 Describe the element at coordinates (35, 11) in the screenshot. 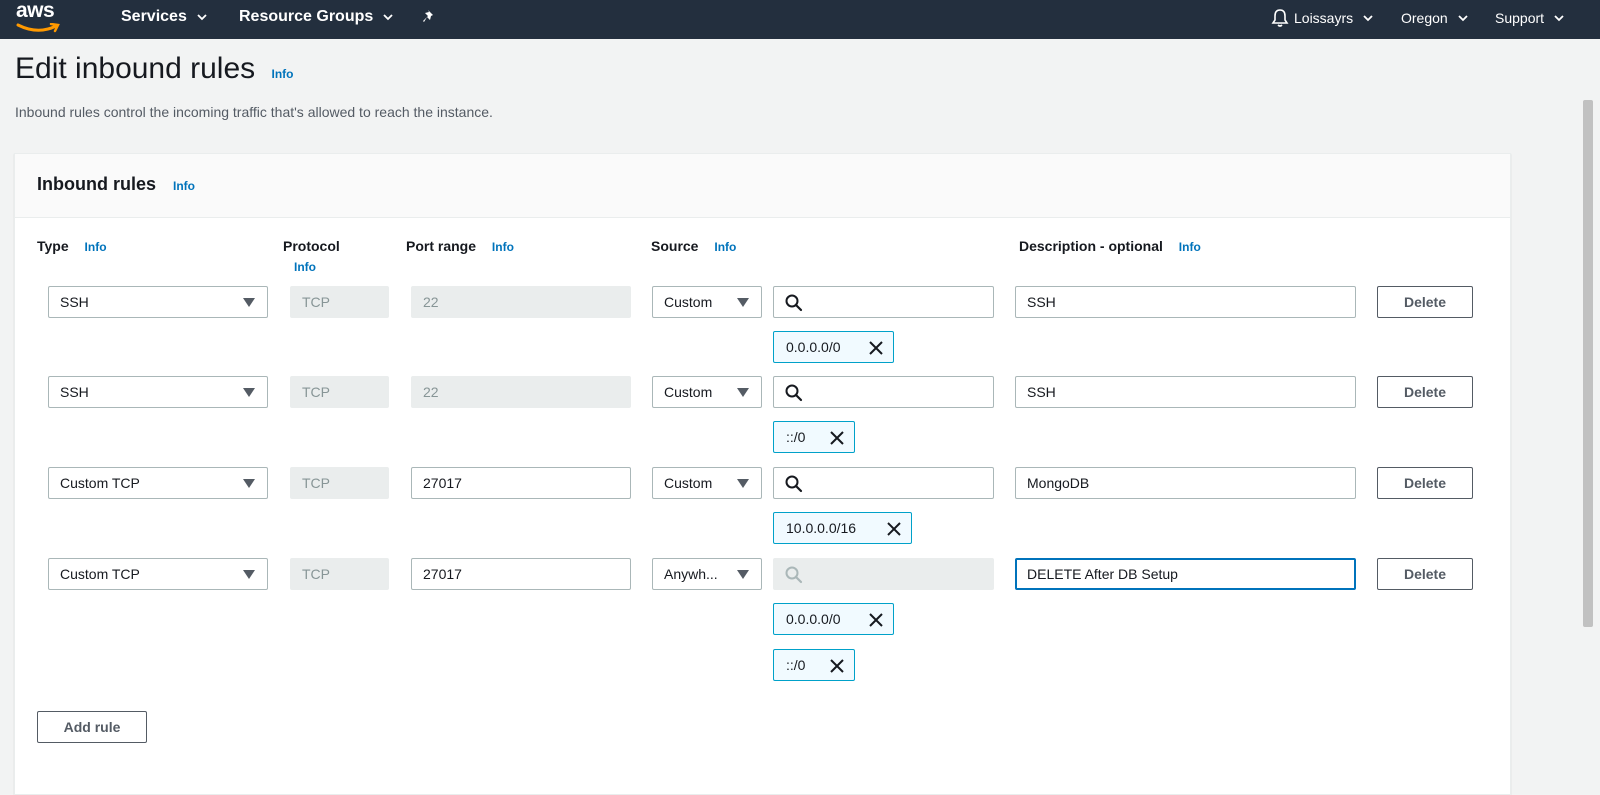

I see `aws-logo-text: aws` at that location.